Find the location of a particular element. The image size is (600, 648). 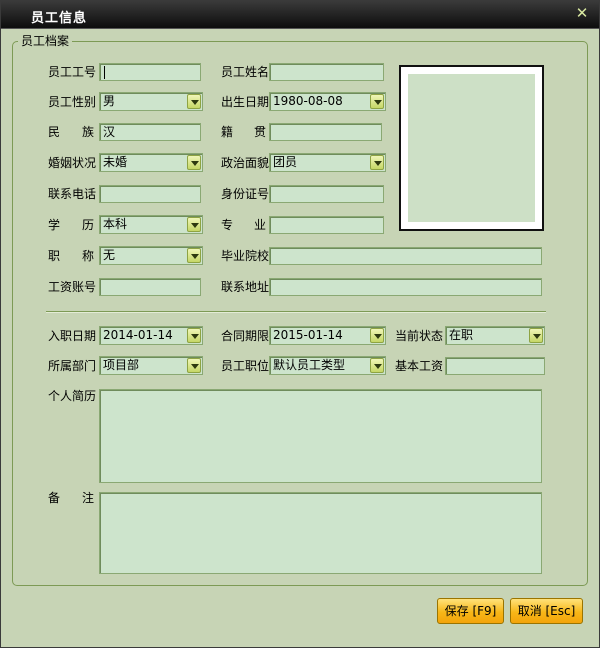

id-number-input is located at coordinates (326, 194).